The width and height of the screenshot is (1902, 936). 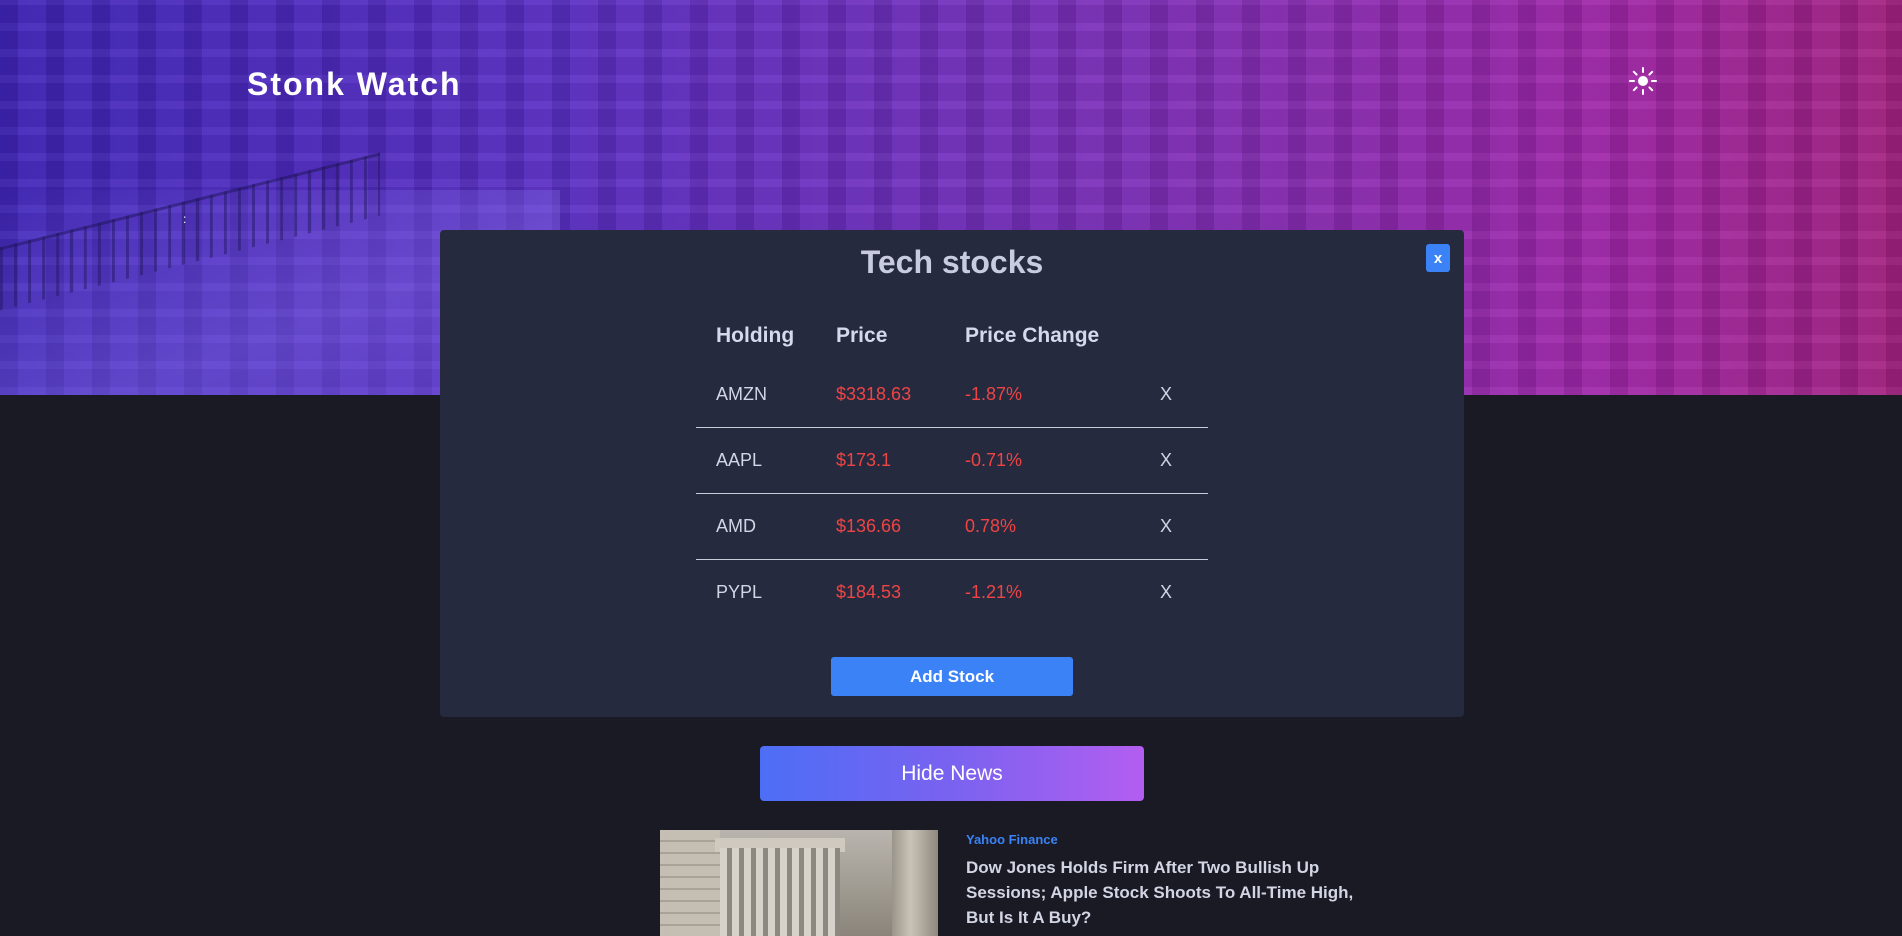 What do you see at coordinates (862, 335) in the screenshot?
I see `column-header-price: Price` at bounding box center [862, 335].